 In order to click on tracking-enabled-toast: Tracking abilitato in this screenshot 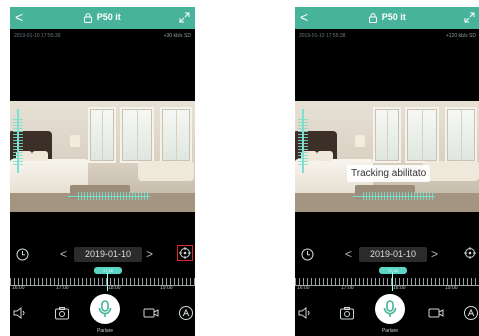, I will do `click(389, 173)`.